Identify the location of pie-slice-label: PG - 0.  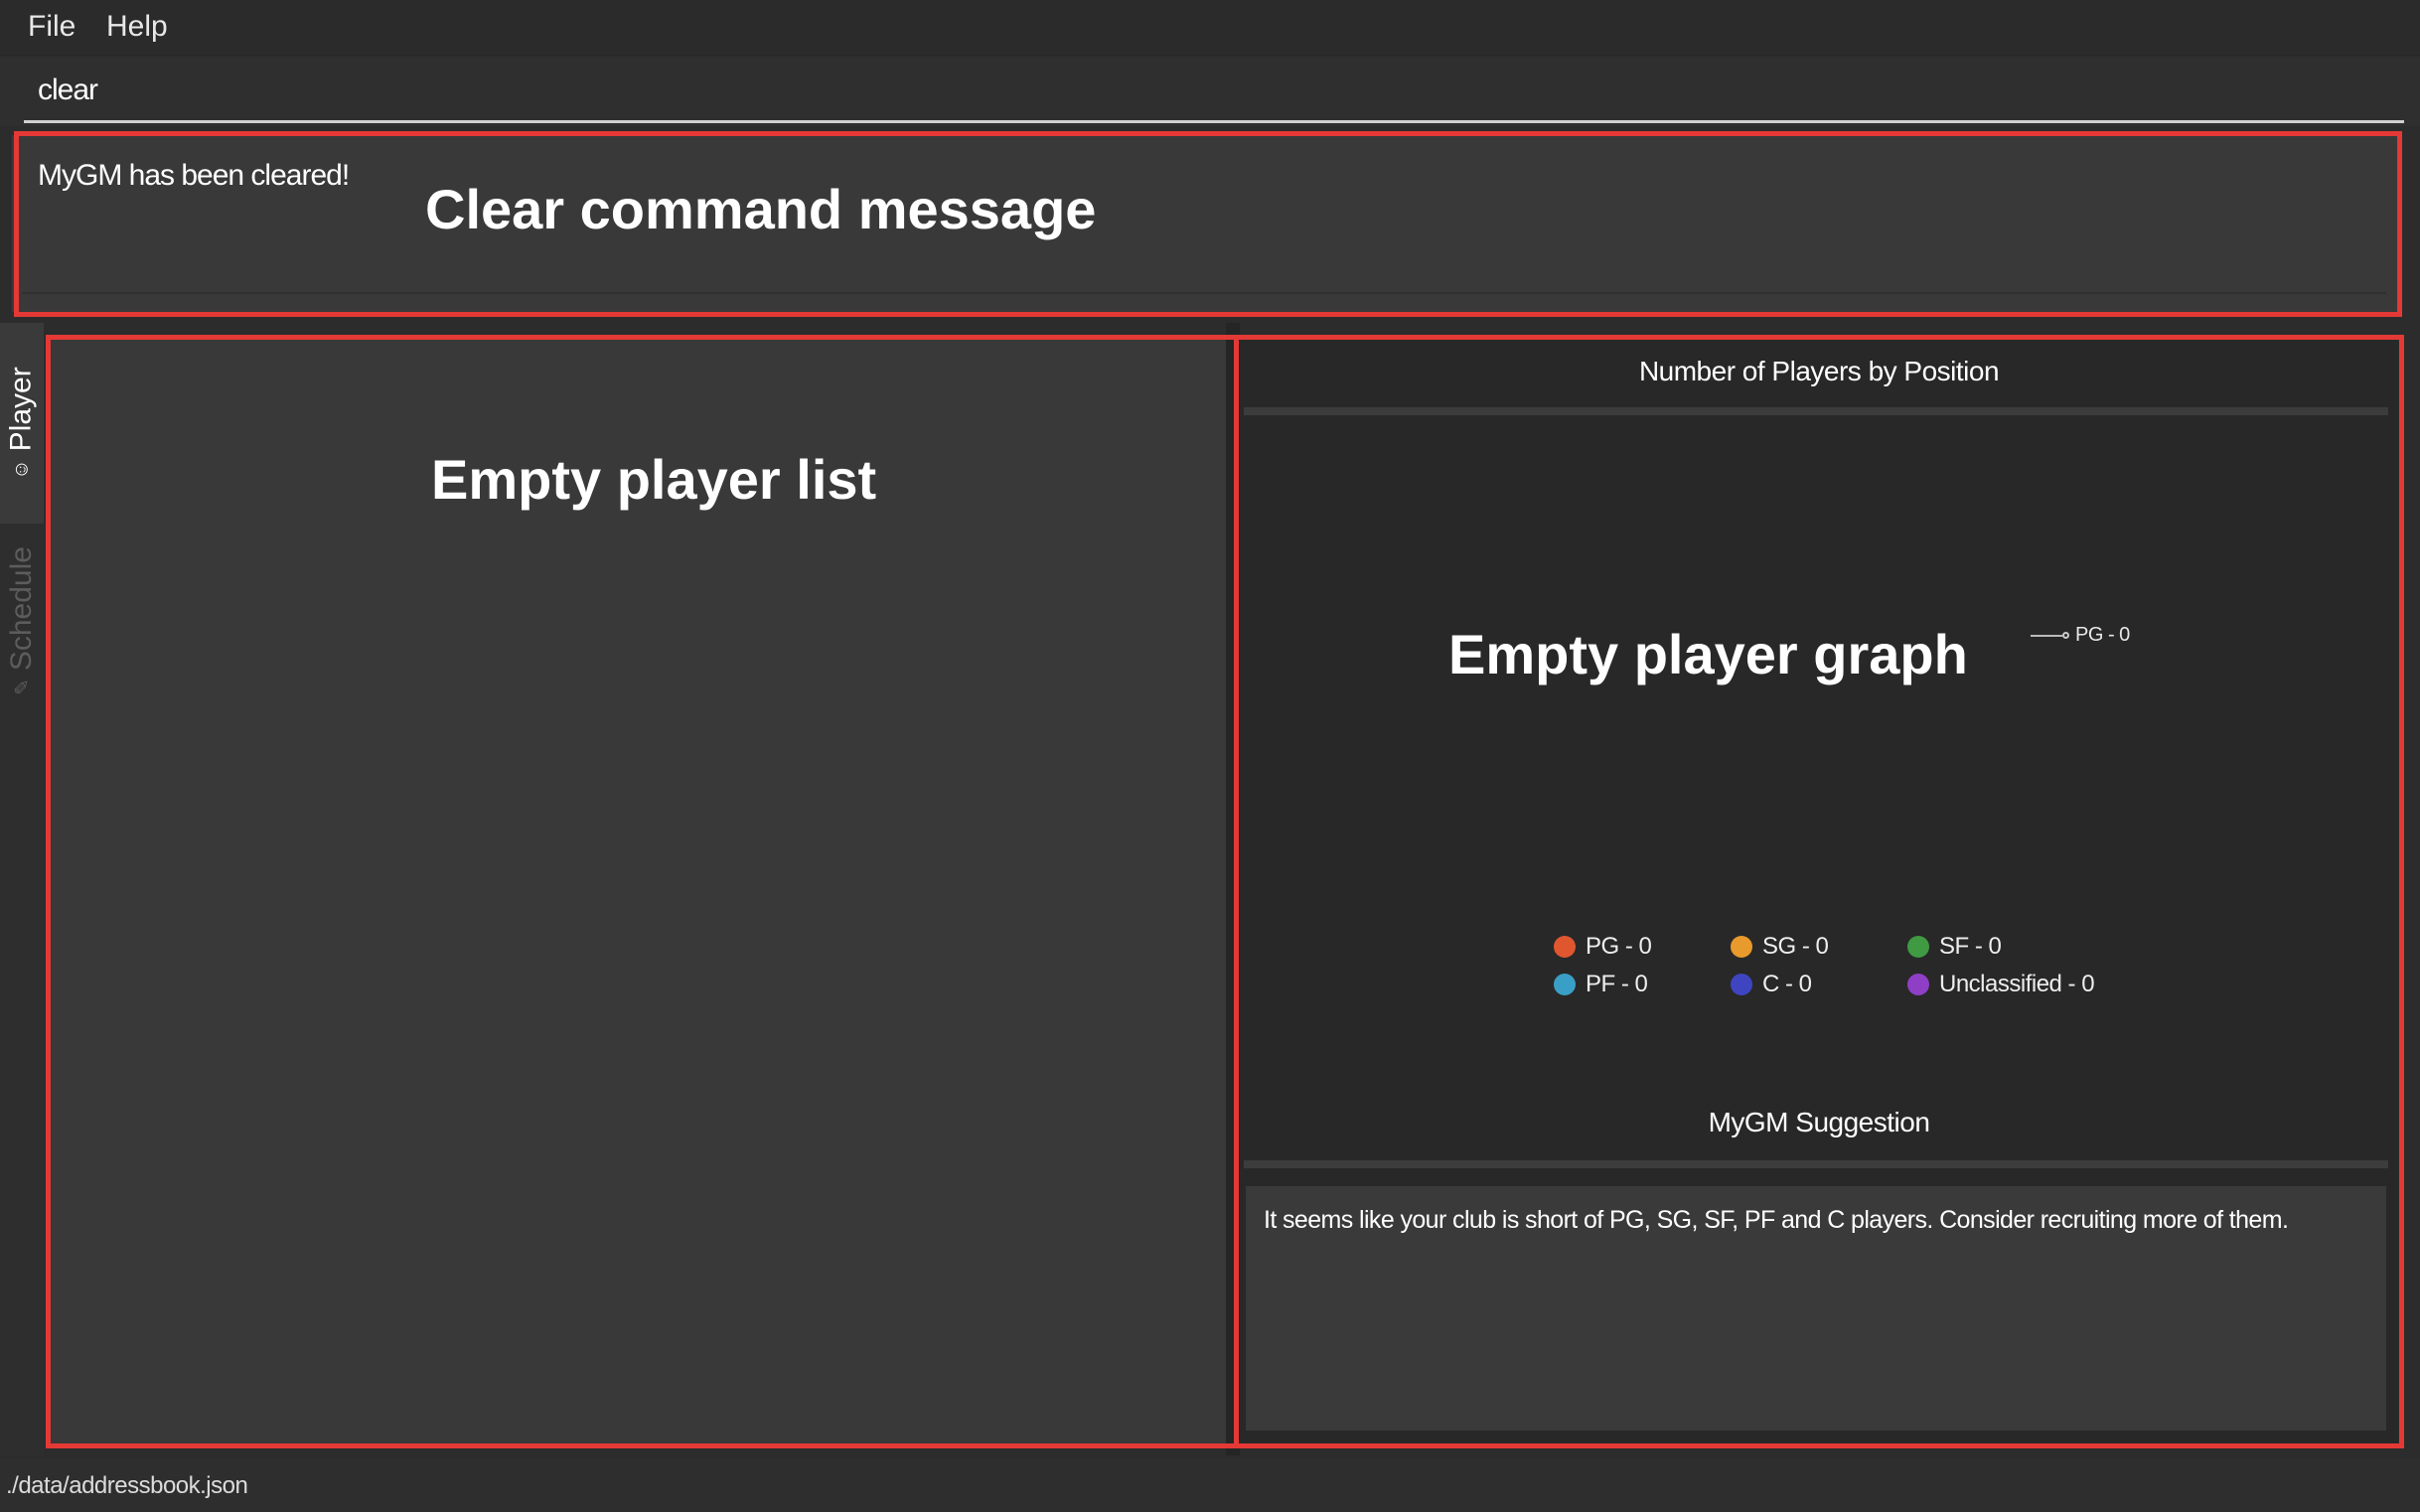
(2080, 635).